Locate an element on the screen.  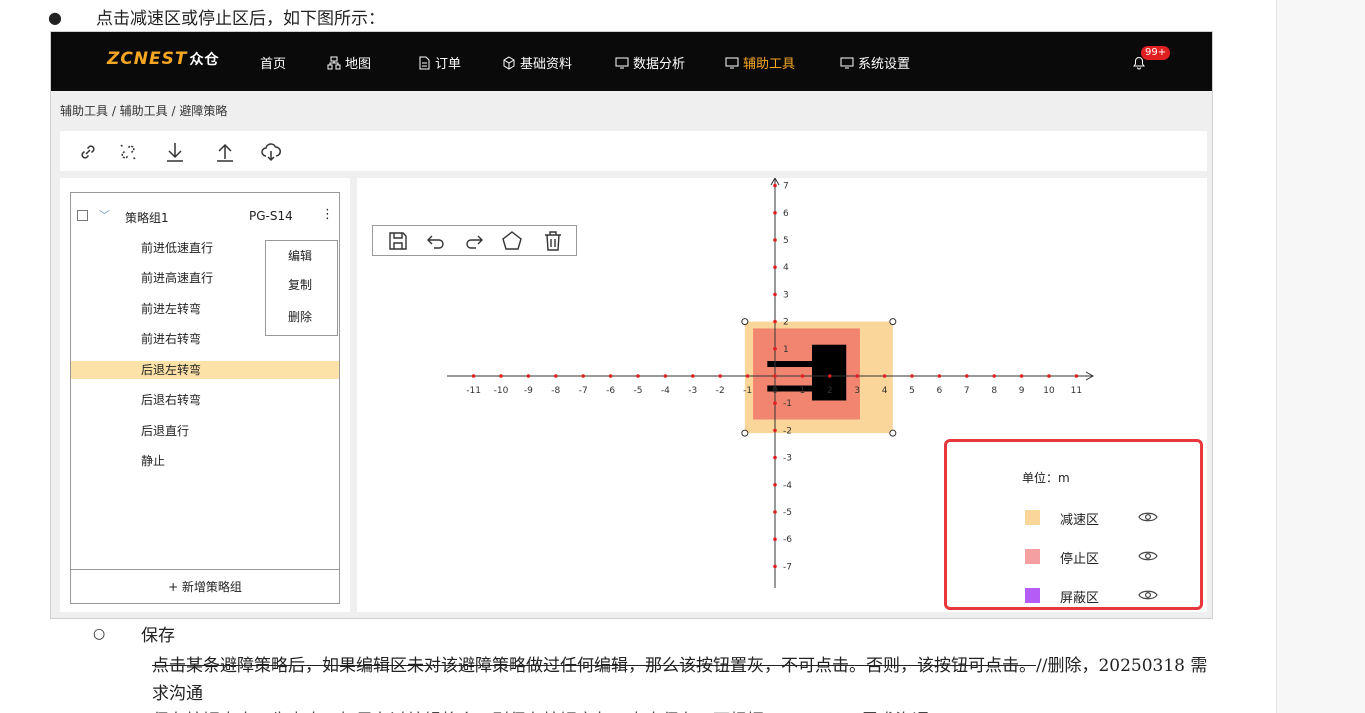
x-tick-label: 4 is located at coordinates (885, 391).